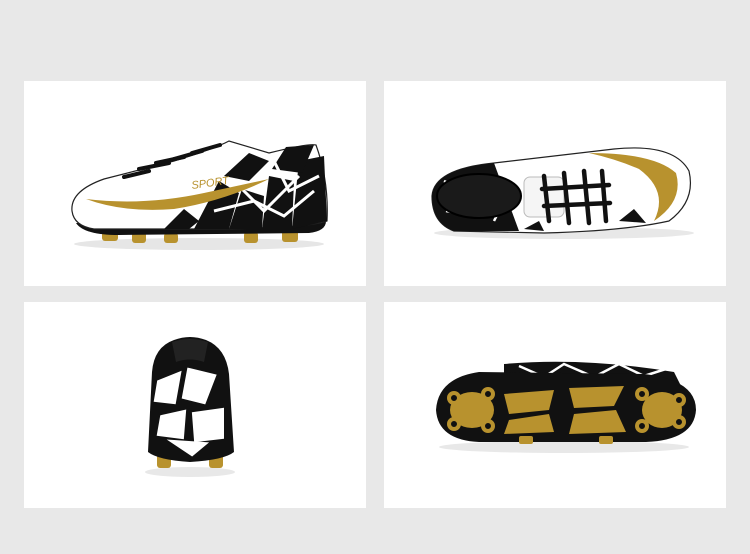 This screenshot has height=554, width=750. I want to click on back-view-shoe-image, so click(190, 407).